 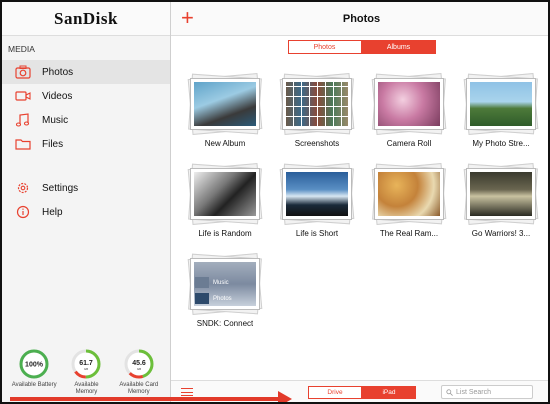 I want to click on sidebar-item-photos: Photos, so click(x=86, y=72).